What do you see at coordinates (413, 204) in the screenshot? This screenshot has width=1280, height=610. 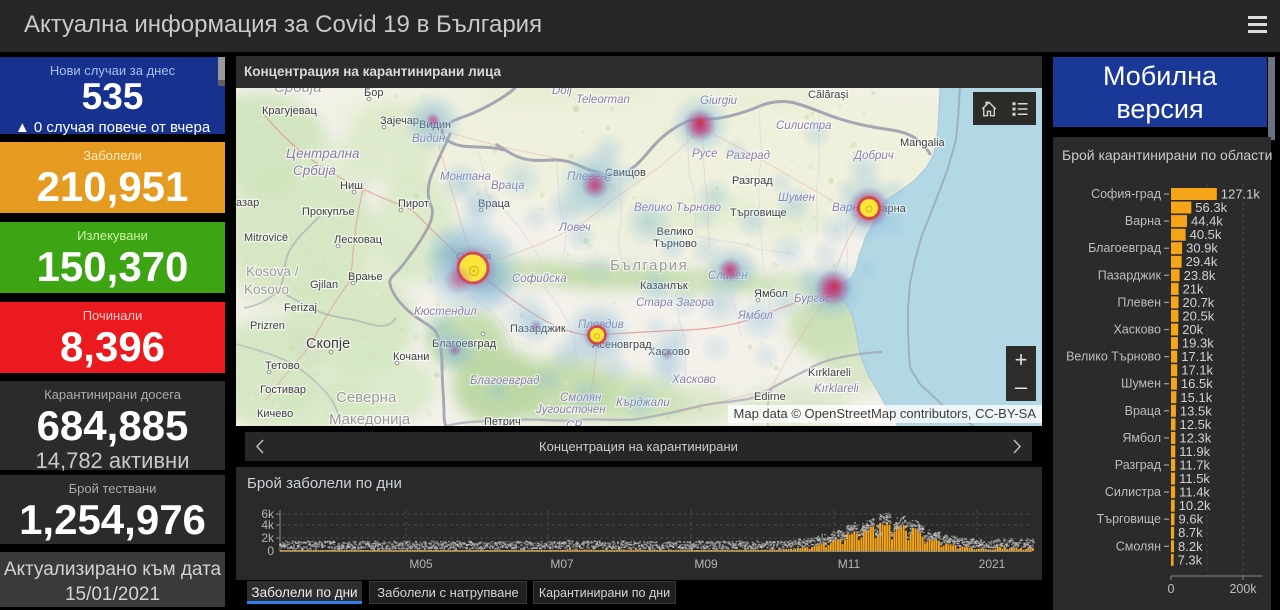 I see `svg-text: Пирот` at bounding box center [413, 204].